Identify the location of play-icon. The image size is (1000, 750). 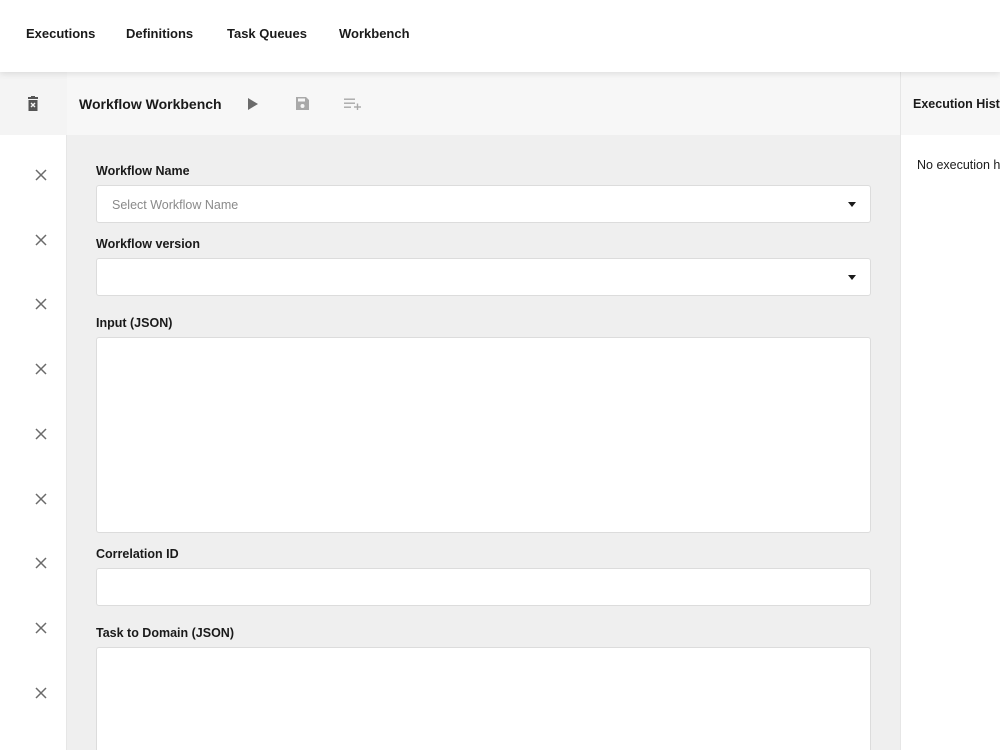
(253, 104).